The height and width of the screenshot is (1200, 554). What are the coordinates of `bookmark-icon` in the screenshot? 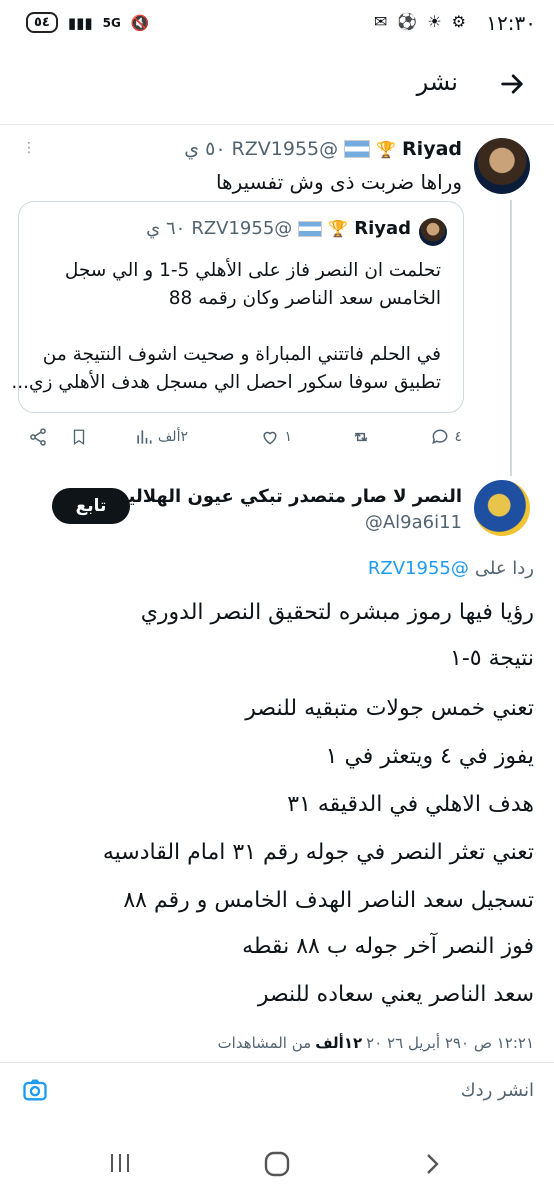 It's located at (79, 437).